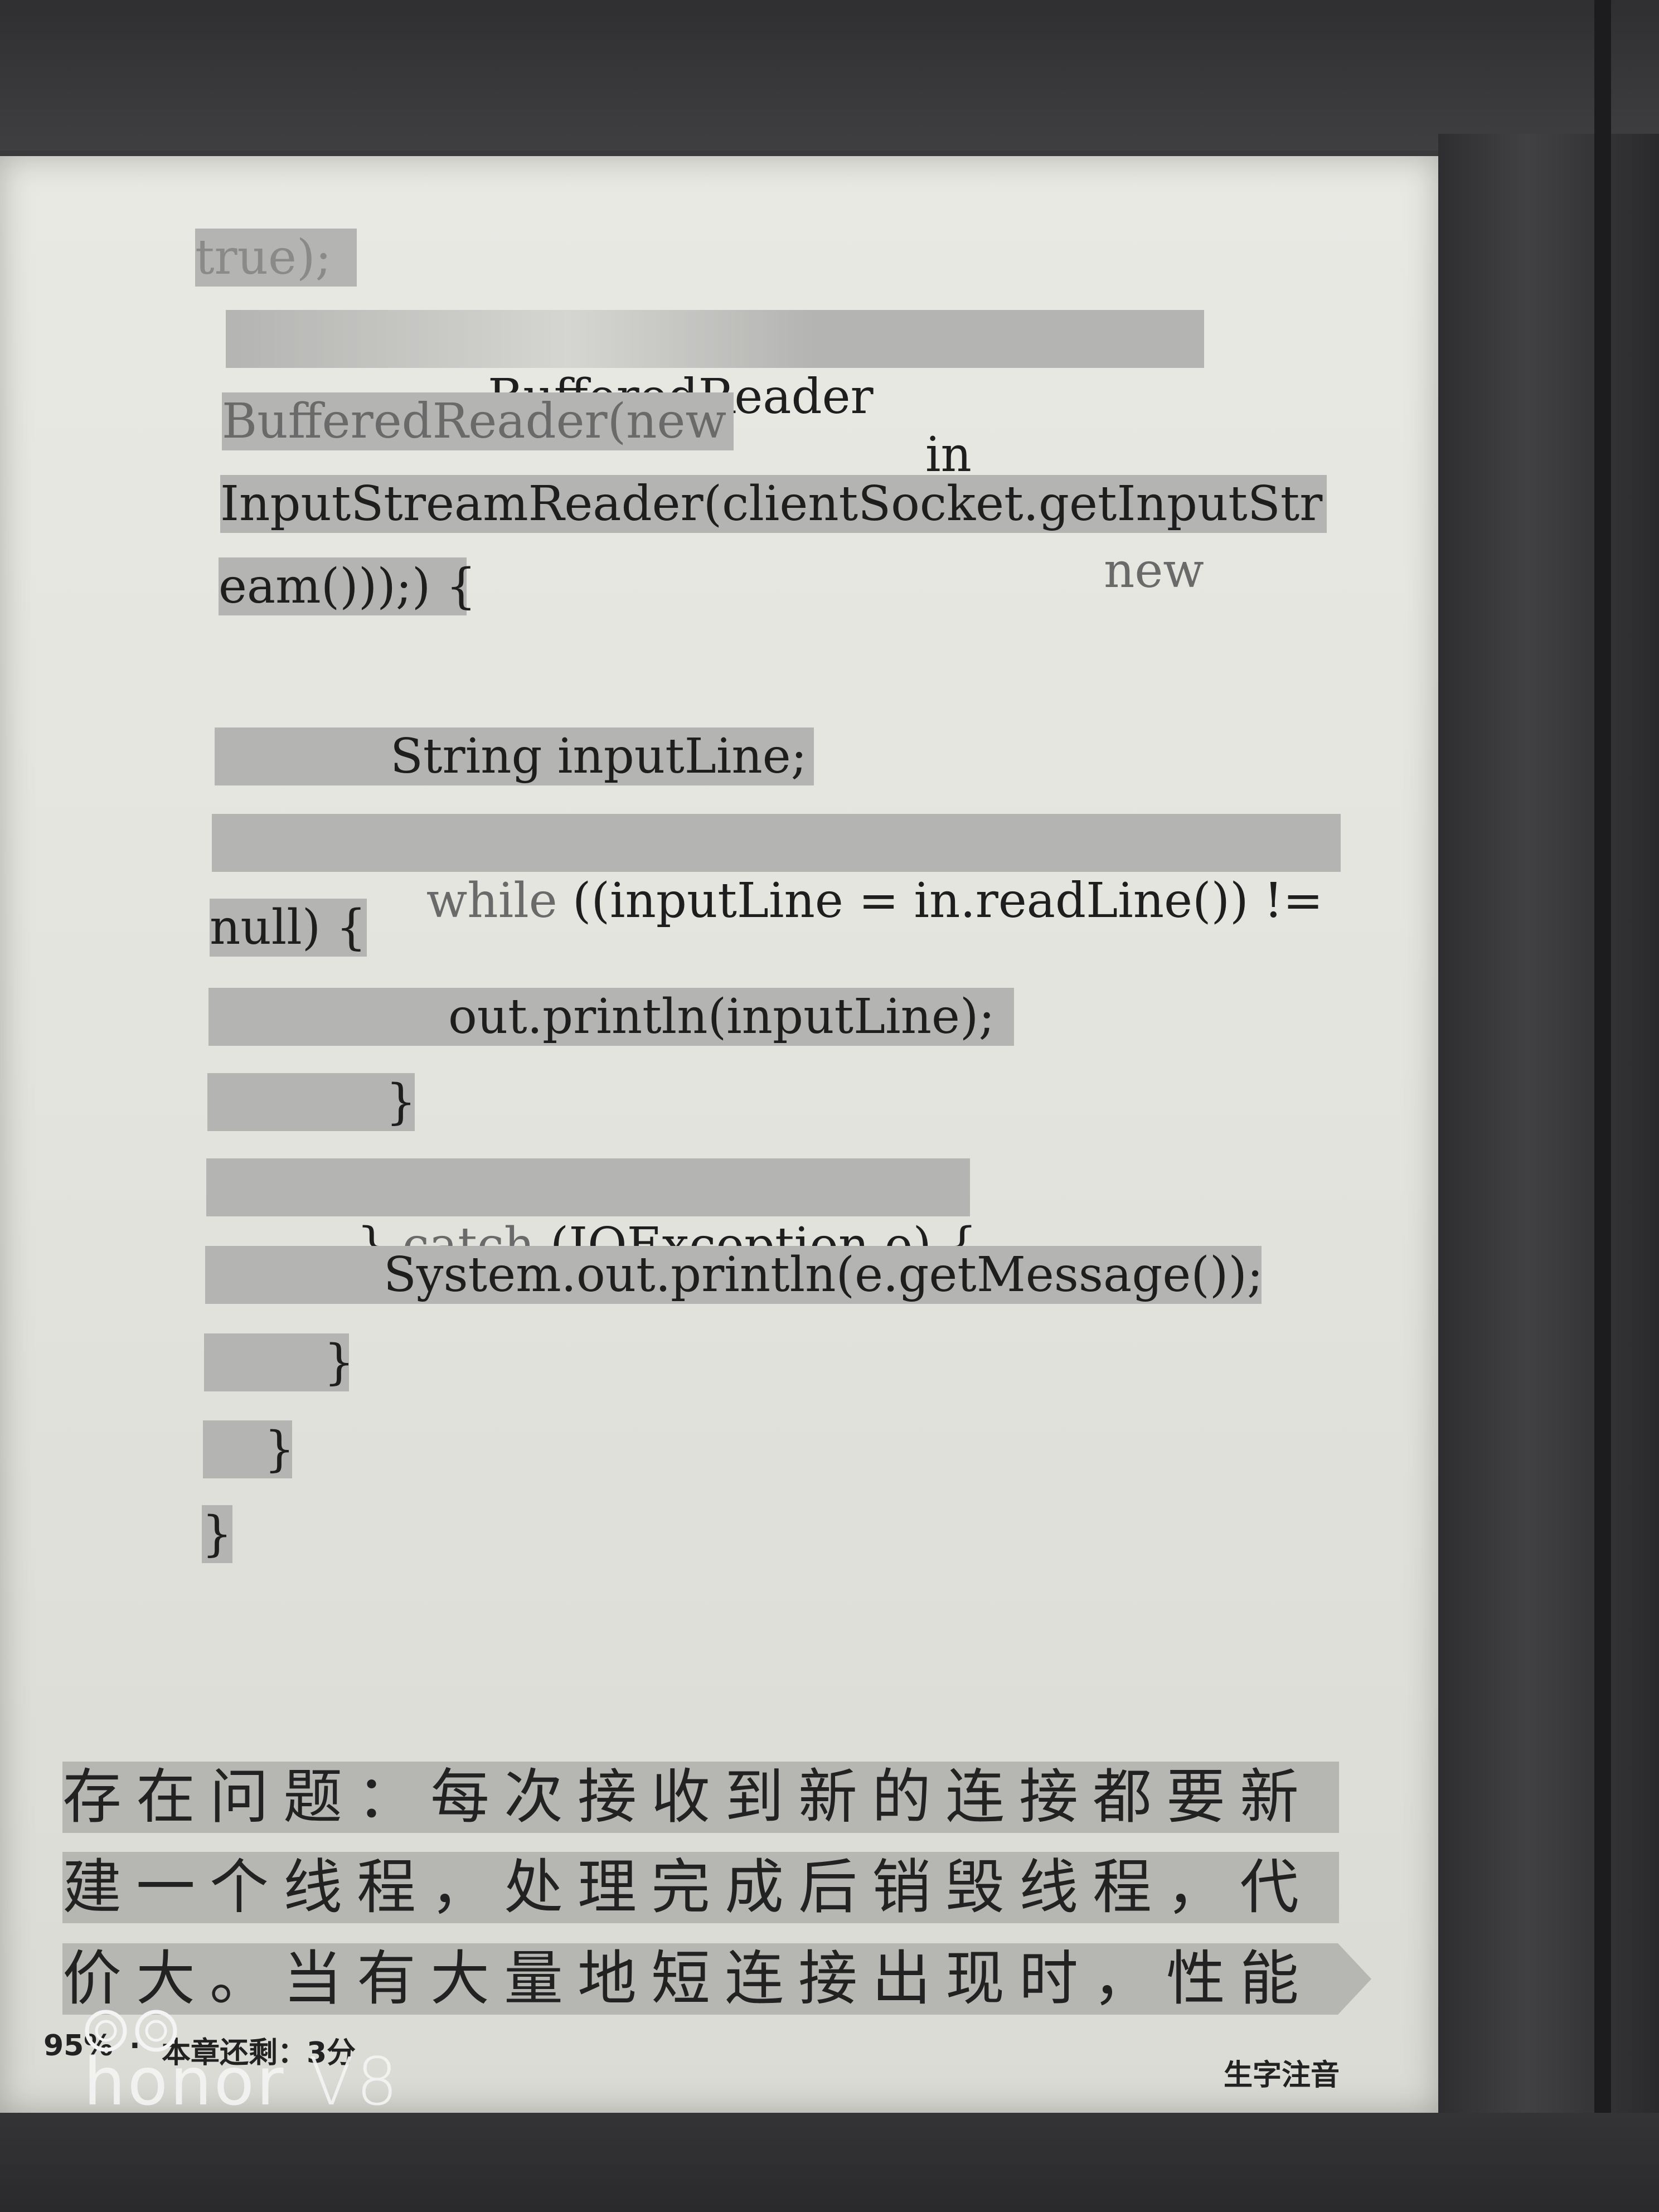 The width and height of the screenshot is (1659, 2212). What do you see at coordinates (355, 2081) in the screenshot?
I see `watermark-model: V8` at bounding box center [355, 2081].